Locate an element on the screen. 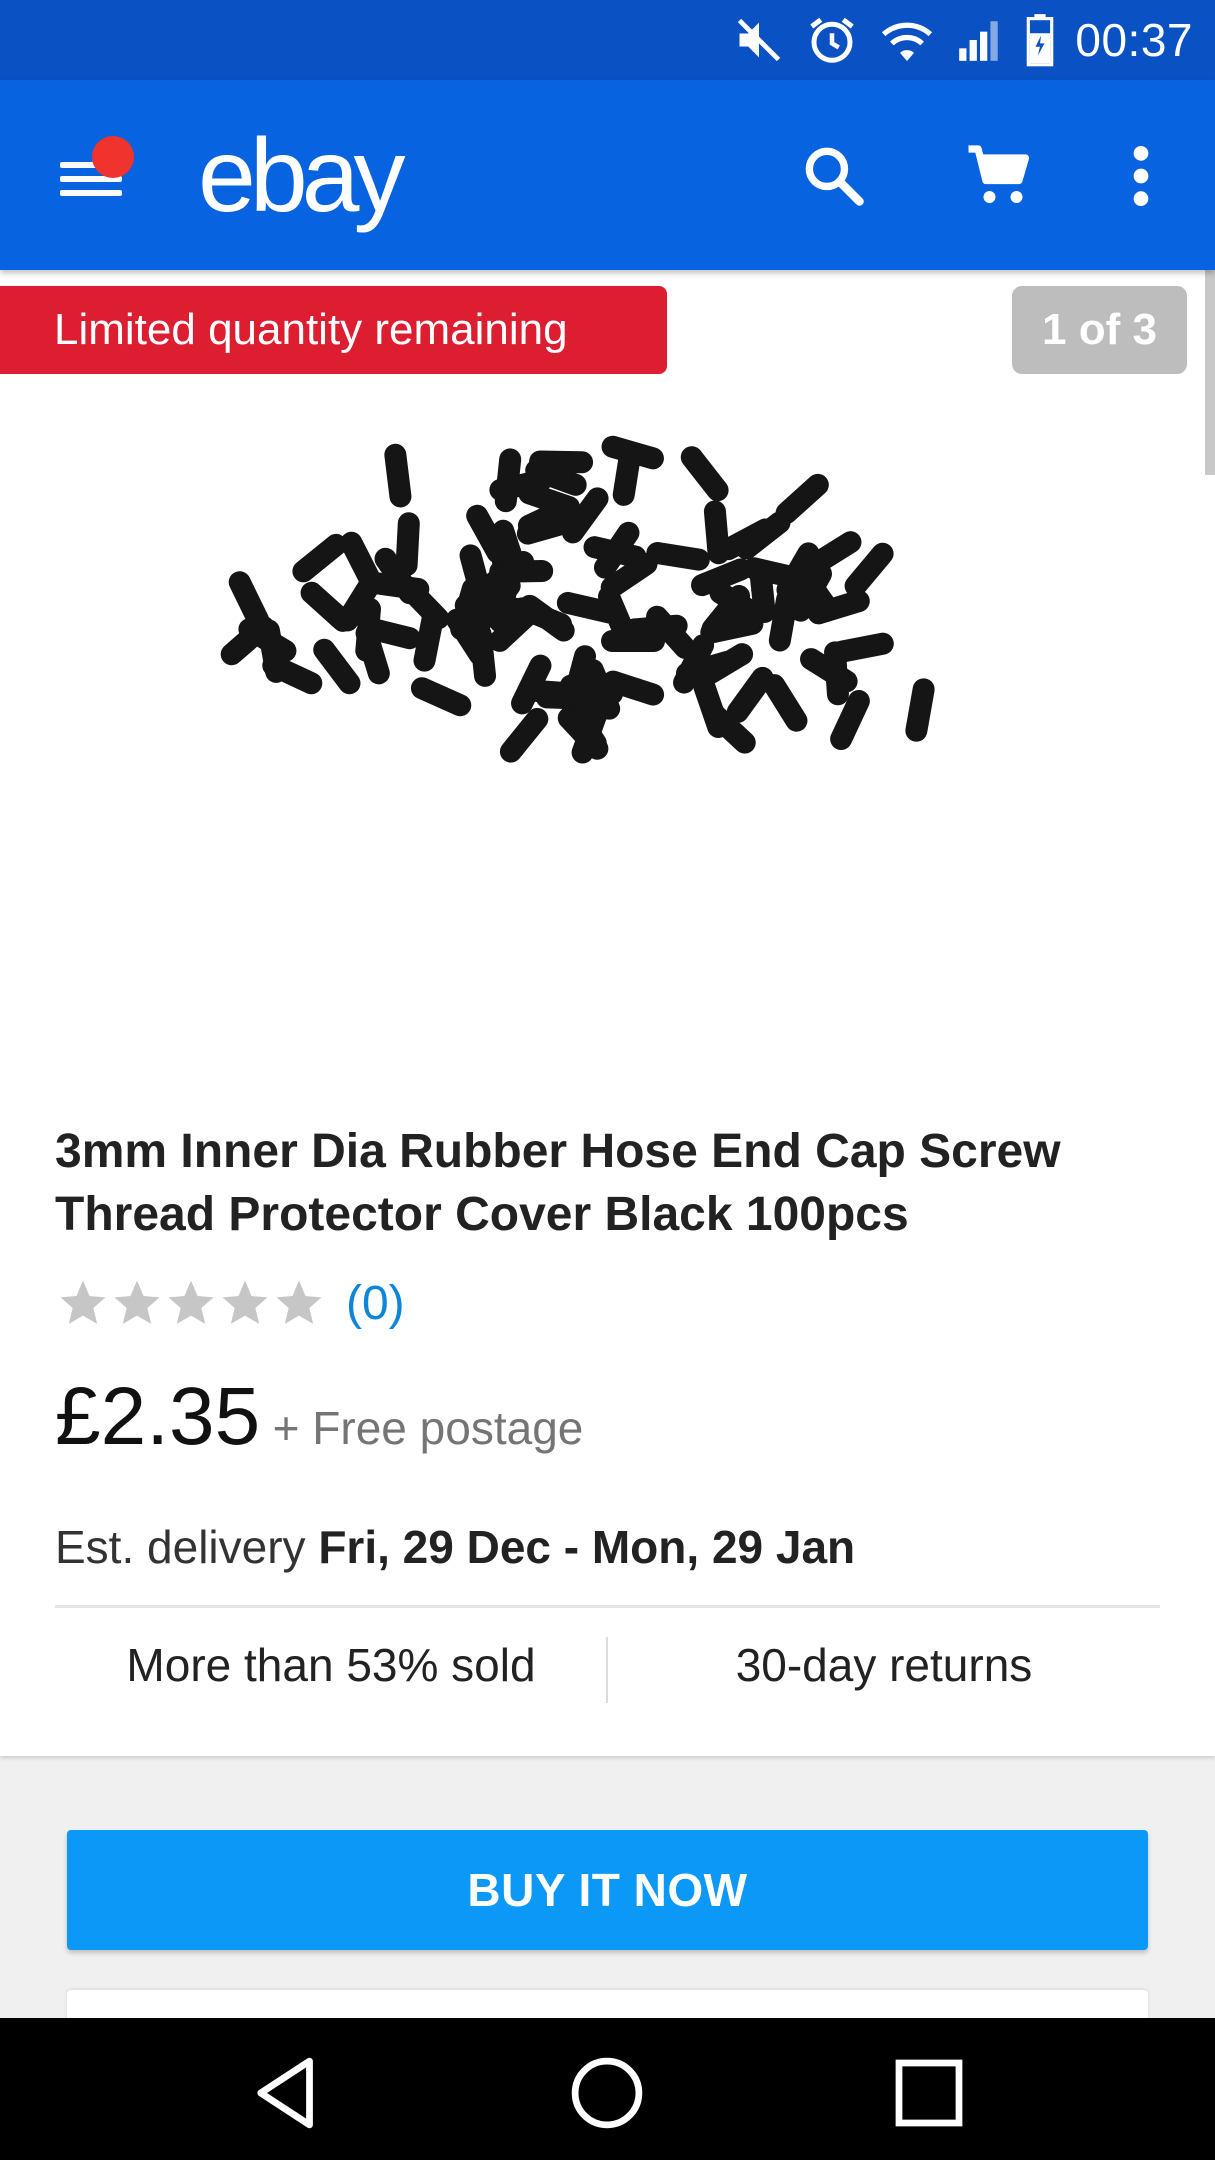  mute-icon is located at coordinates (759, 40).